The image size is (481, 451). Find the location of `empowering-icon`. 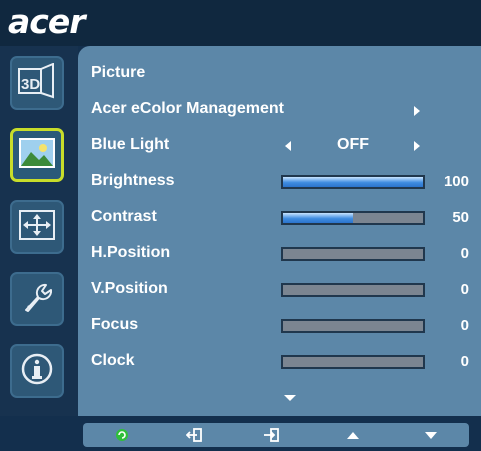

empowering-icon is located at coordinates (122, 435).